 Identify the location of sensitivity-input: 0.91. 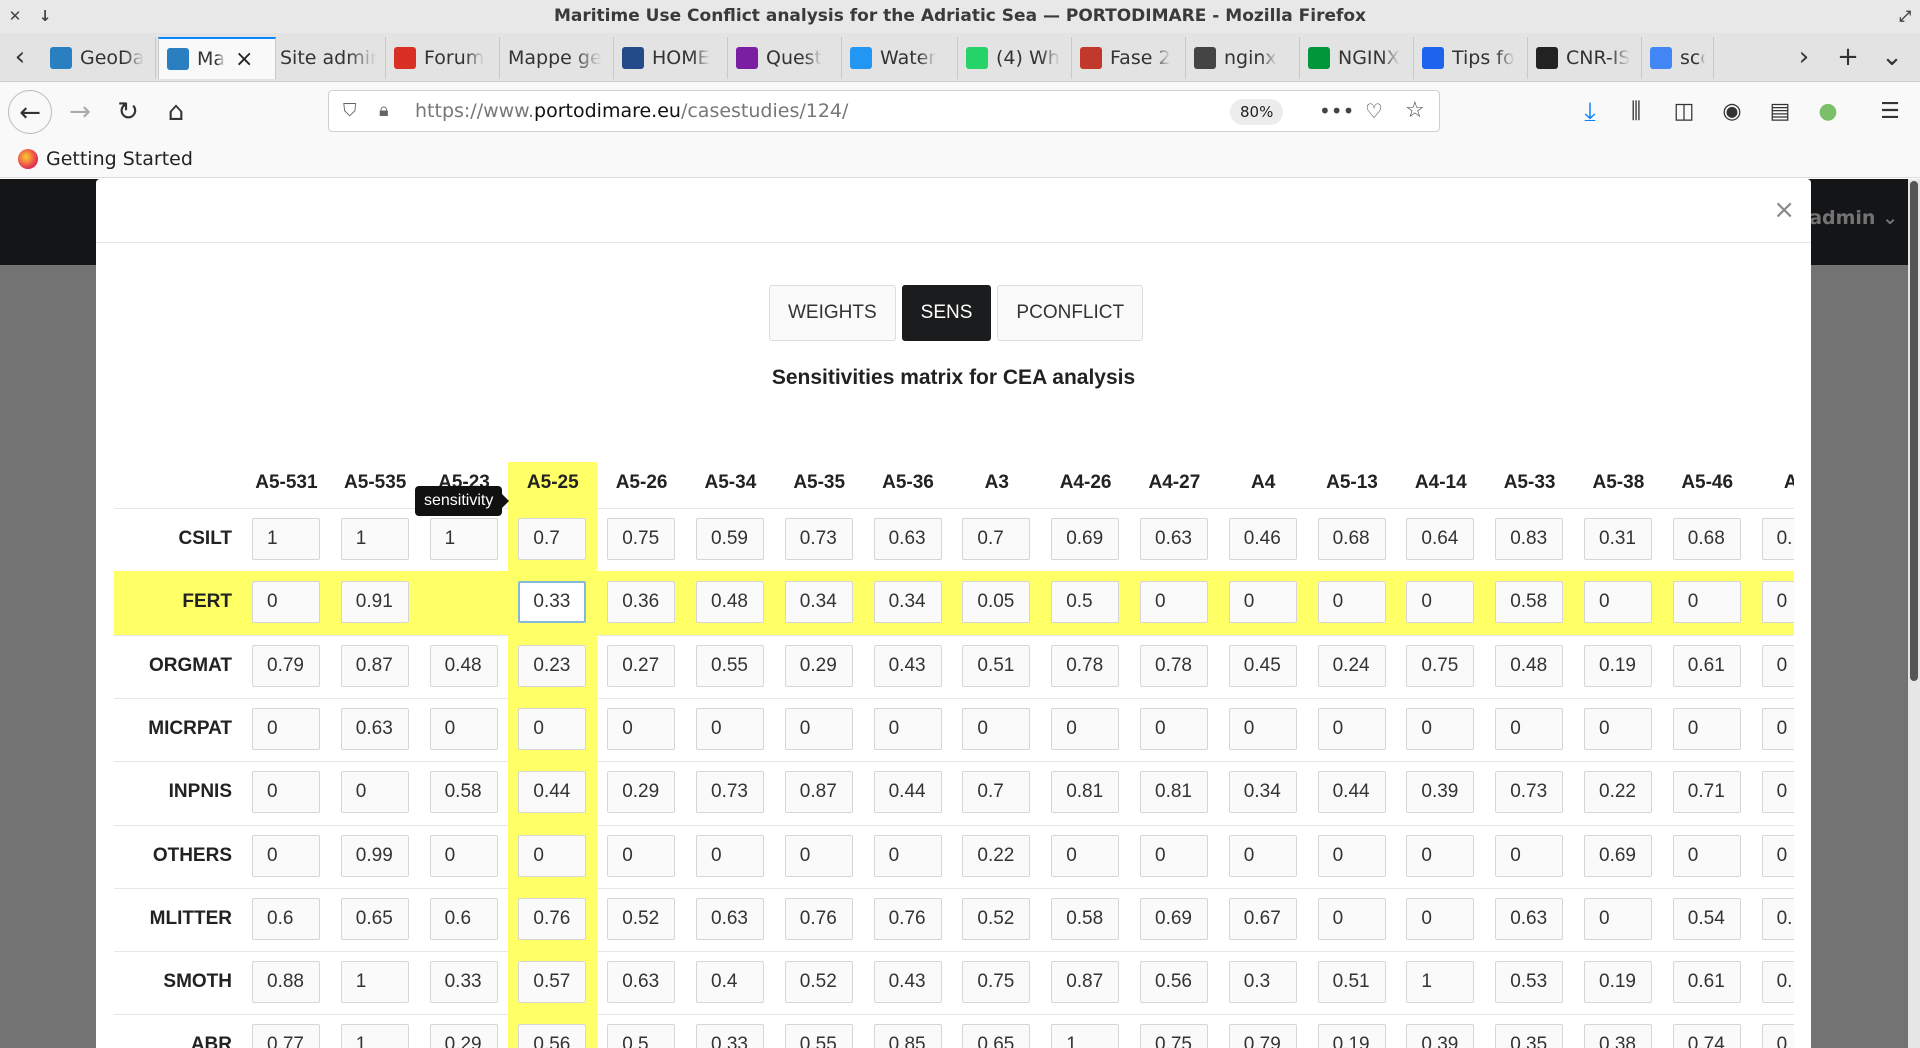
(374, 602).